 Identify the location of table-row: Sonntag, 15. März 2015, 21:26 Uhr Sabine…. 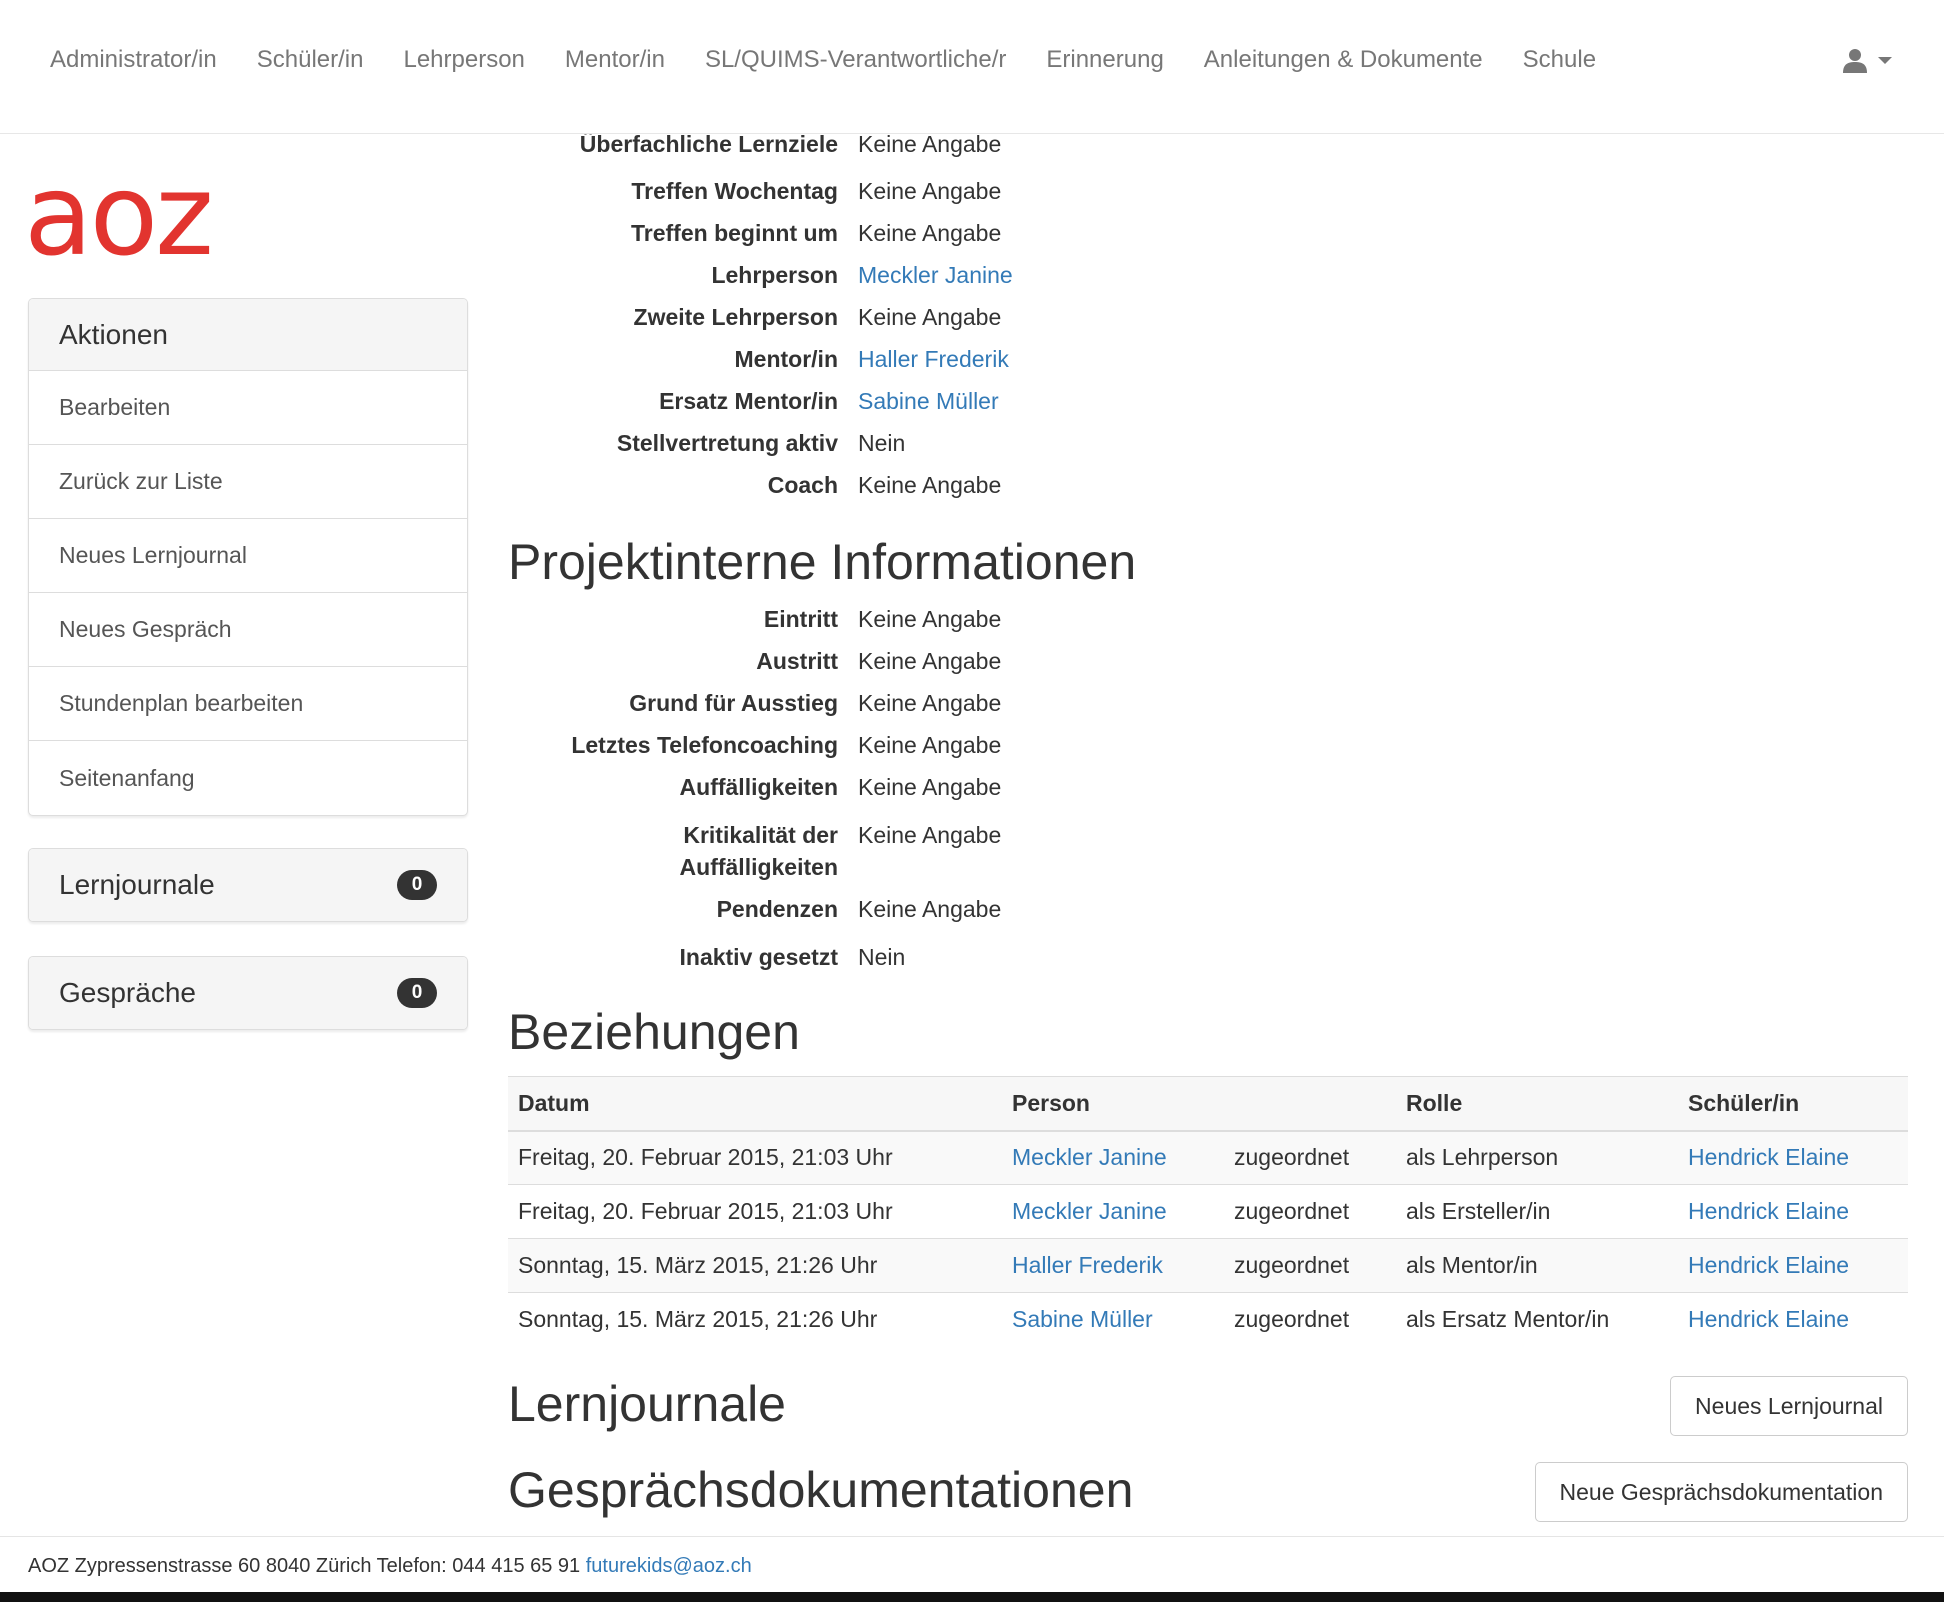
(1208, 1319).